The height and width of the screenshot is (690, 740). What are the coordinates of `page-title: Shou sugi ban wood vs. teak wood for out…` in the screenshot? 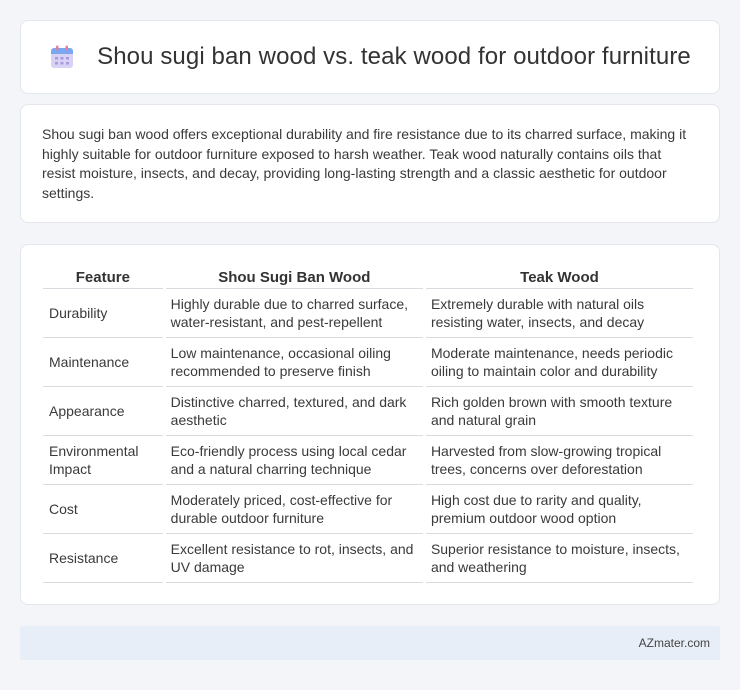 It's located at (394, 56).